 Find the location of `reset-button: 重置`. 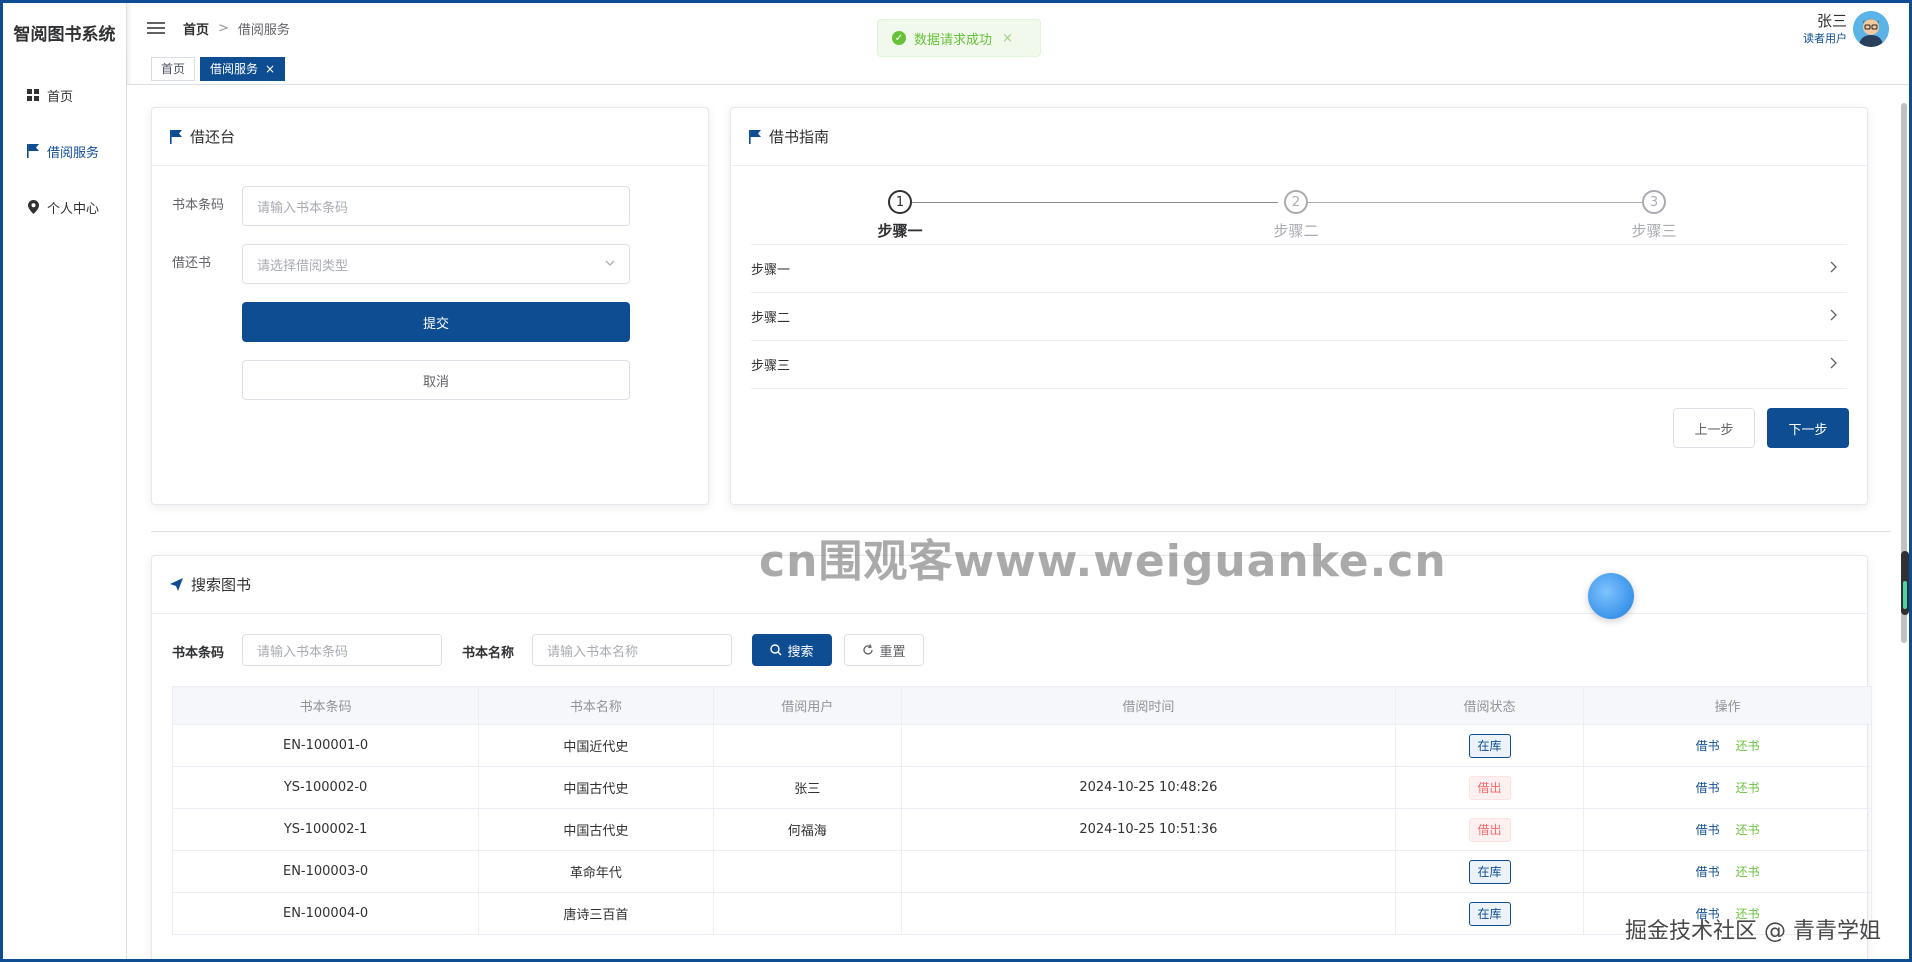

reset-button: 重置 is located at coordinates (884, 650).